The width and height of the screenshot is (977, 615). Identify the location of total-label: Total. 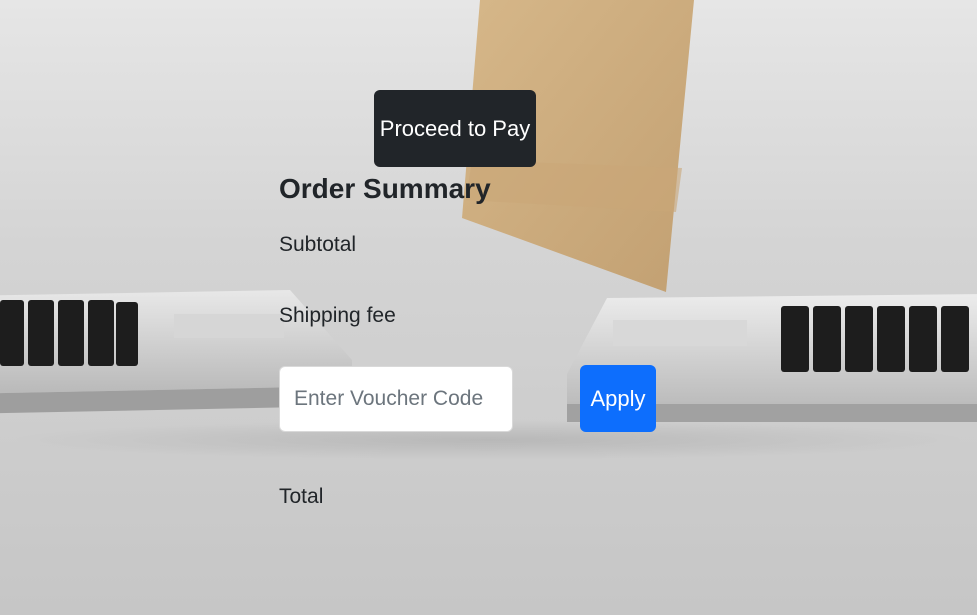
(301, 496).